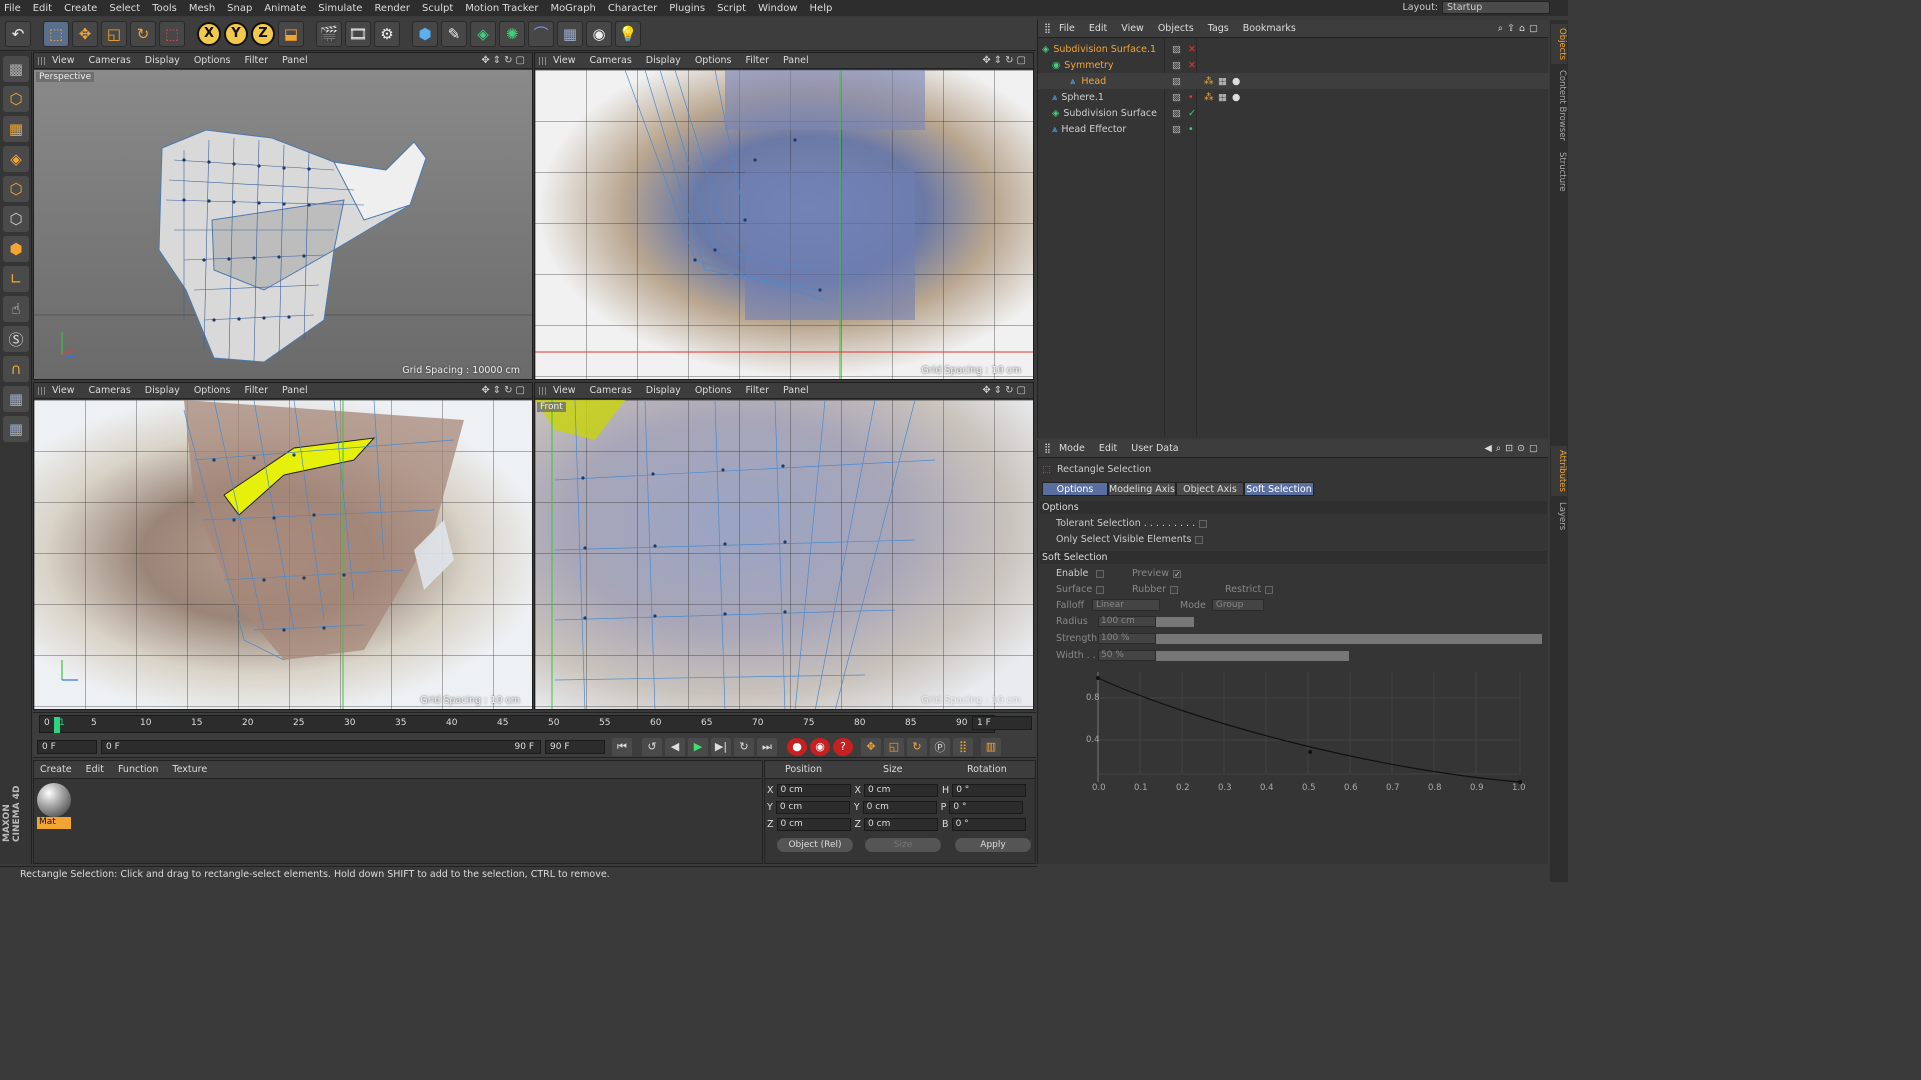 Image resolution: width=1921 pixels, height=1080 pixels. I want to click on menu-select: Select, so click(124, 8).